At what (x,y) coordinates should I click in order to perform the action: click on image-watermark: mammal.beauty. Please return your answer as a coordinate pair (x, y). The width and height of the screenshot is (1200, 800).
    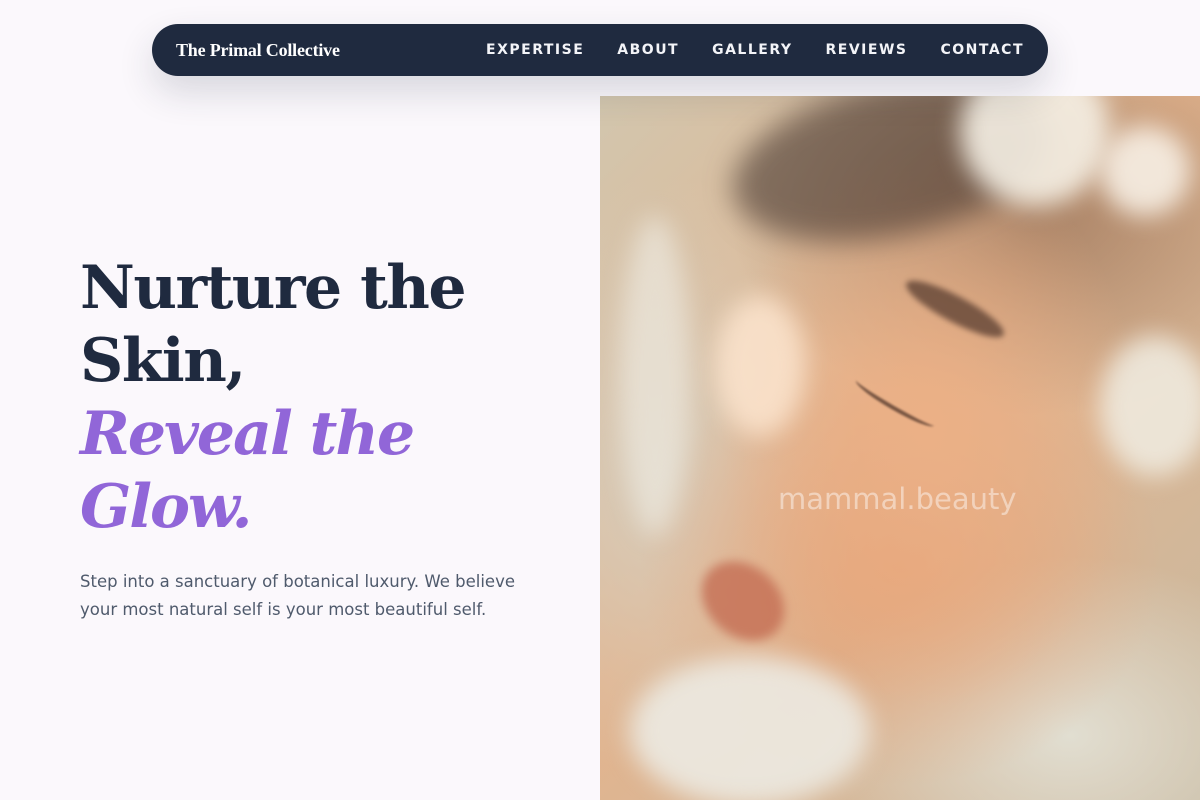
    Looking at the image, I should click on (897, 499).